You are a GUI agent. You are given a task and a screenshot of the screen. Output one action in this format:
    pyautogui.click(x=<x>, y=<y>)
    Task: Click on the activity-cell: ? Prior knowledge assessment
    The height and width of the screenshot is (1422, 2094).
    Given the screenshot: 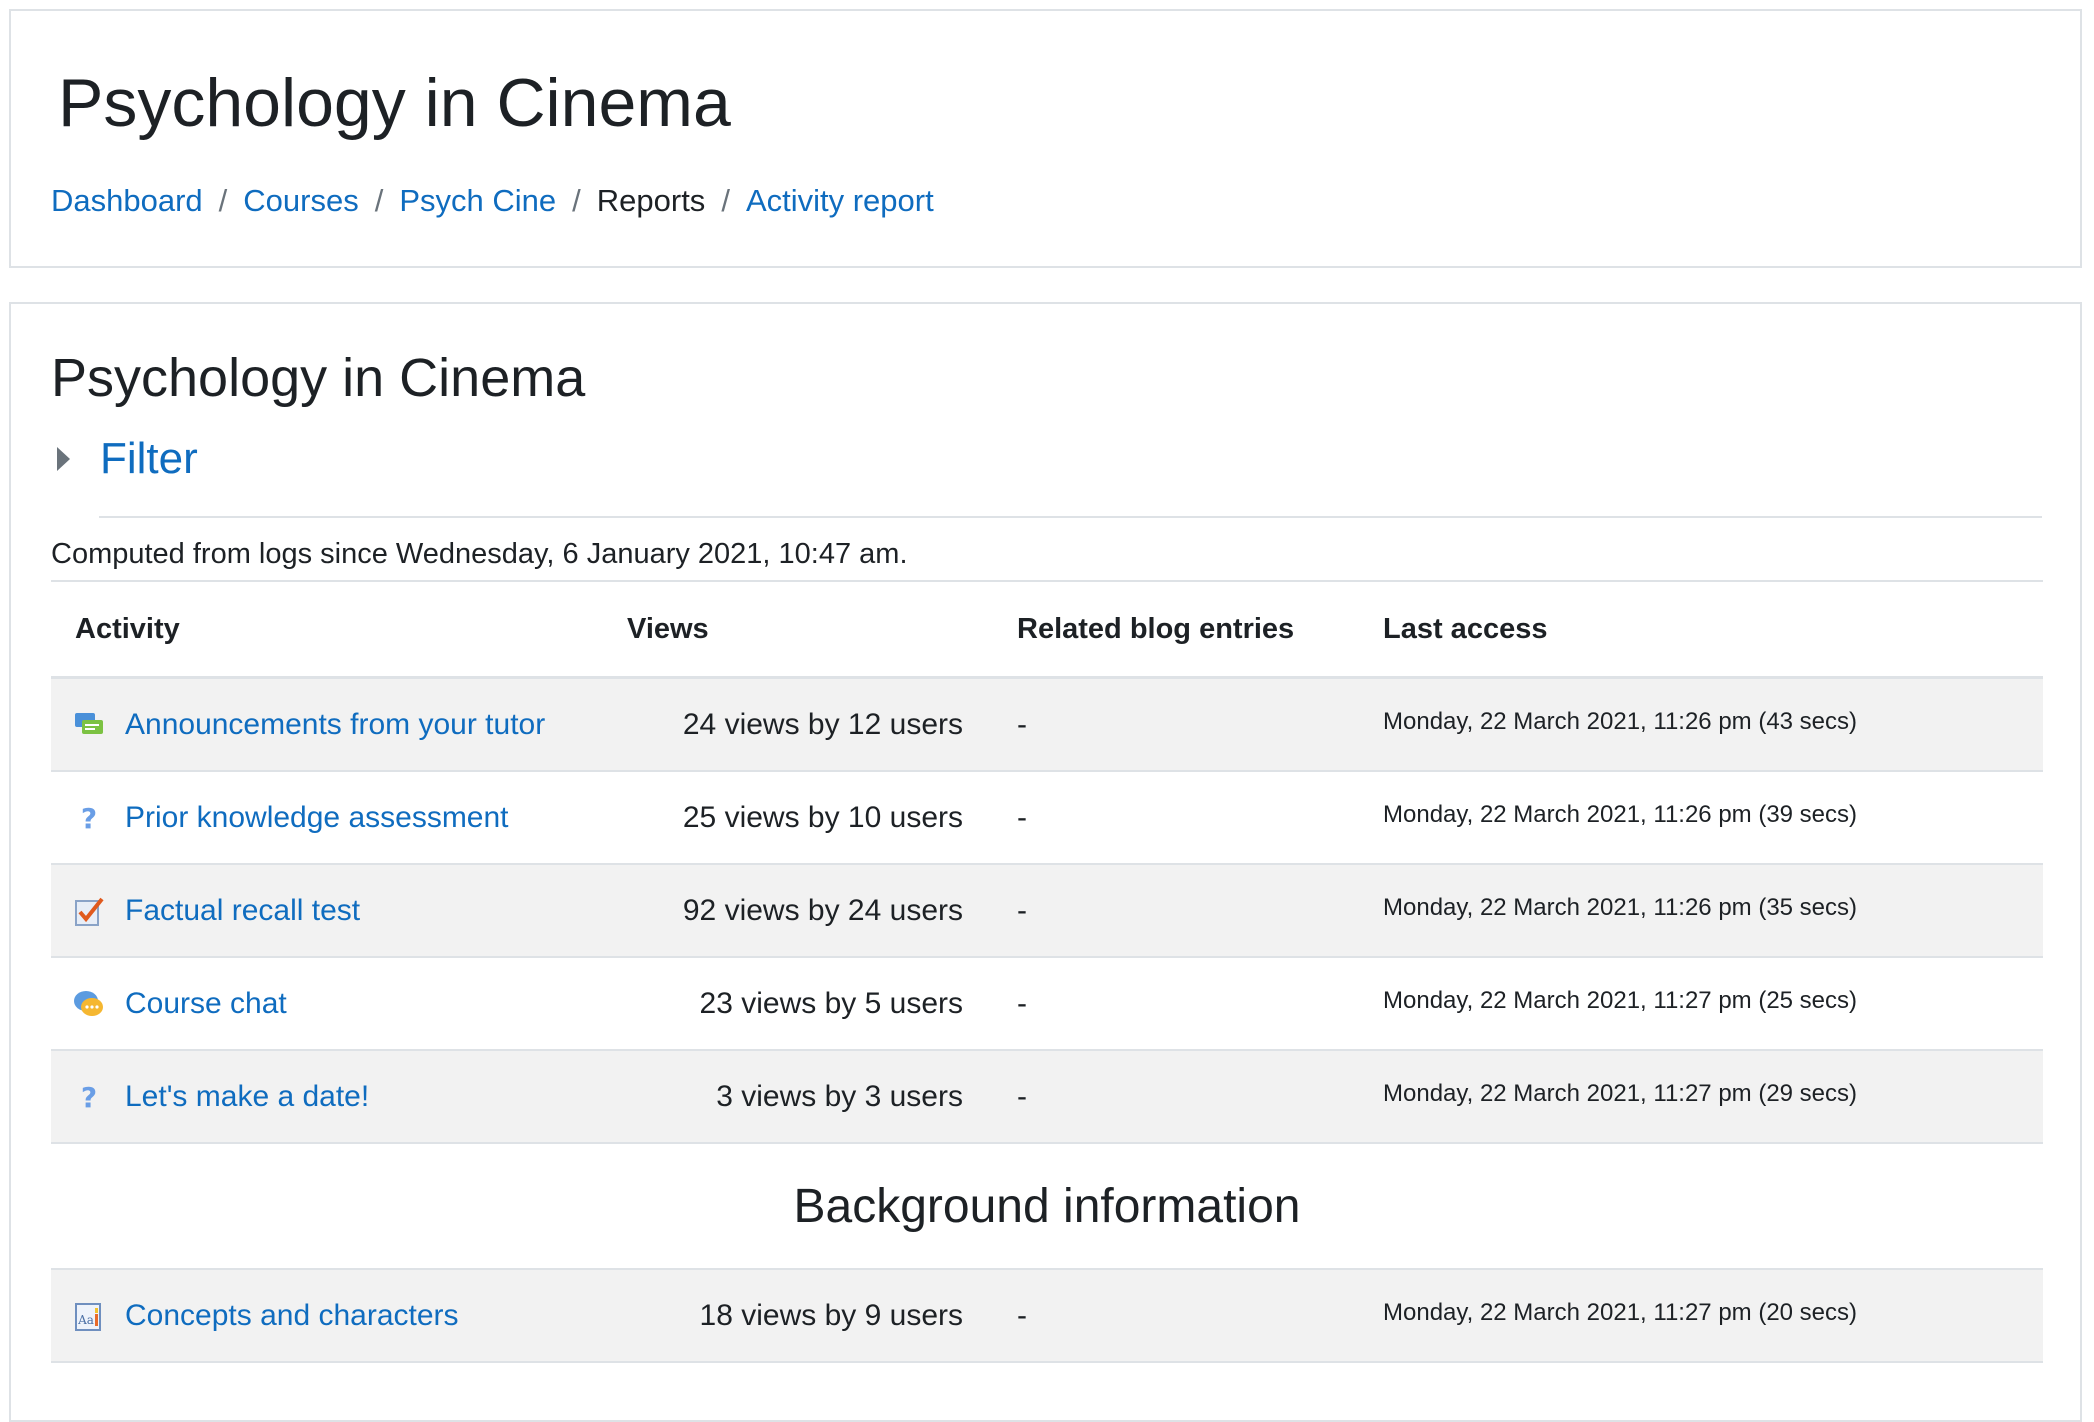 What is the action you would take?
    pyautogui.click(x=327, y=818)
    